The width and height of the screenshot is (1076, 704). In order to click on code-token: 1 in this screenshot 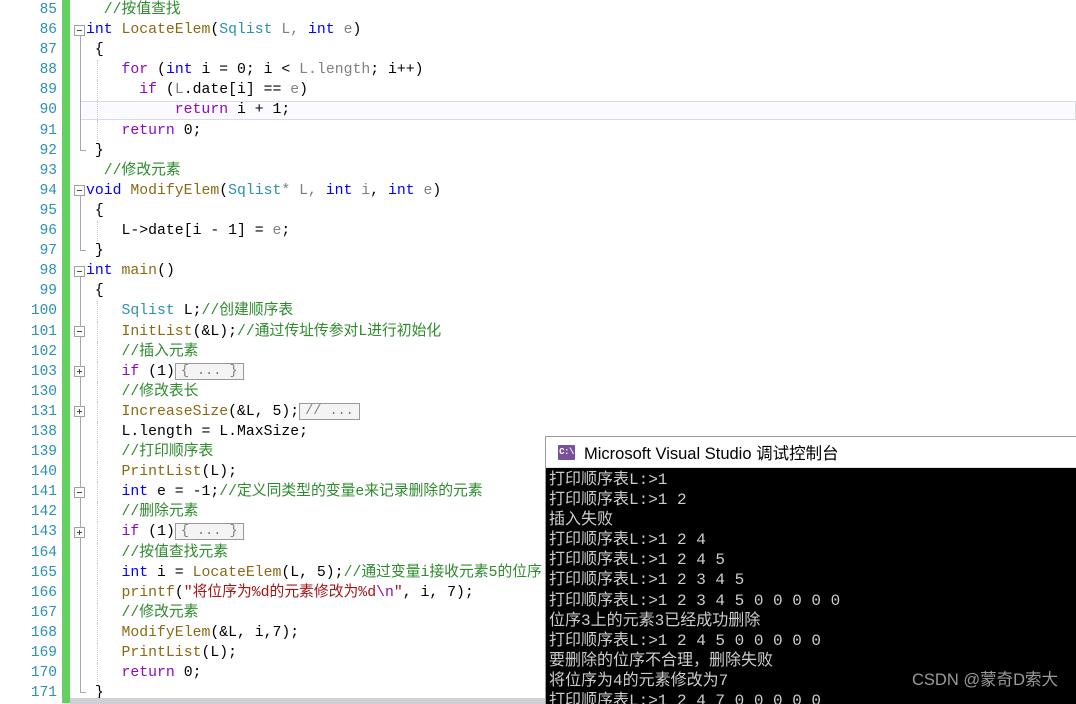, I will do `click(161, 371)`.